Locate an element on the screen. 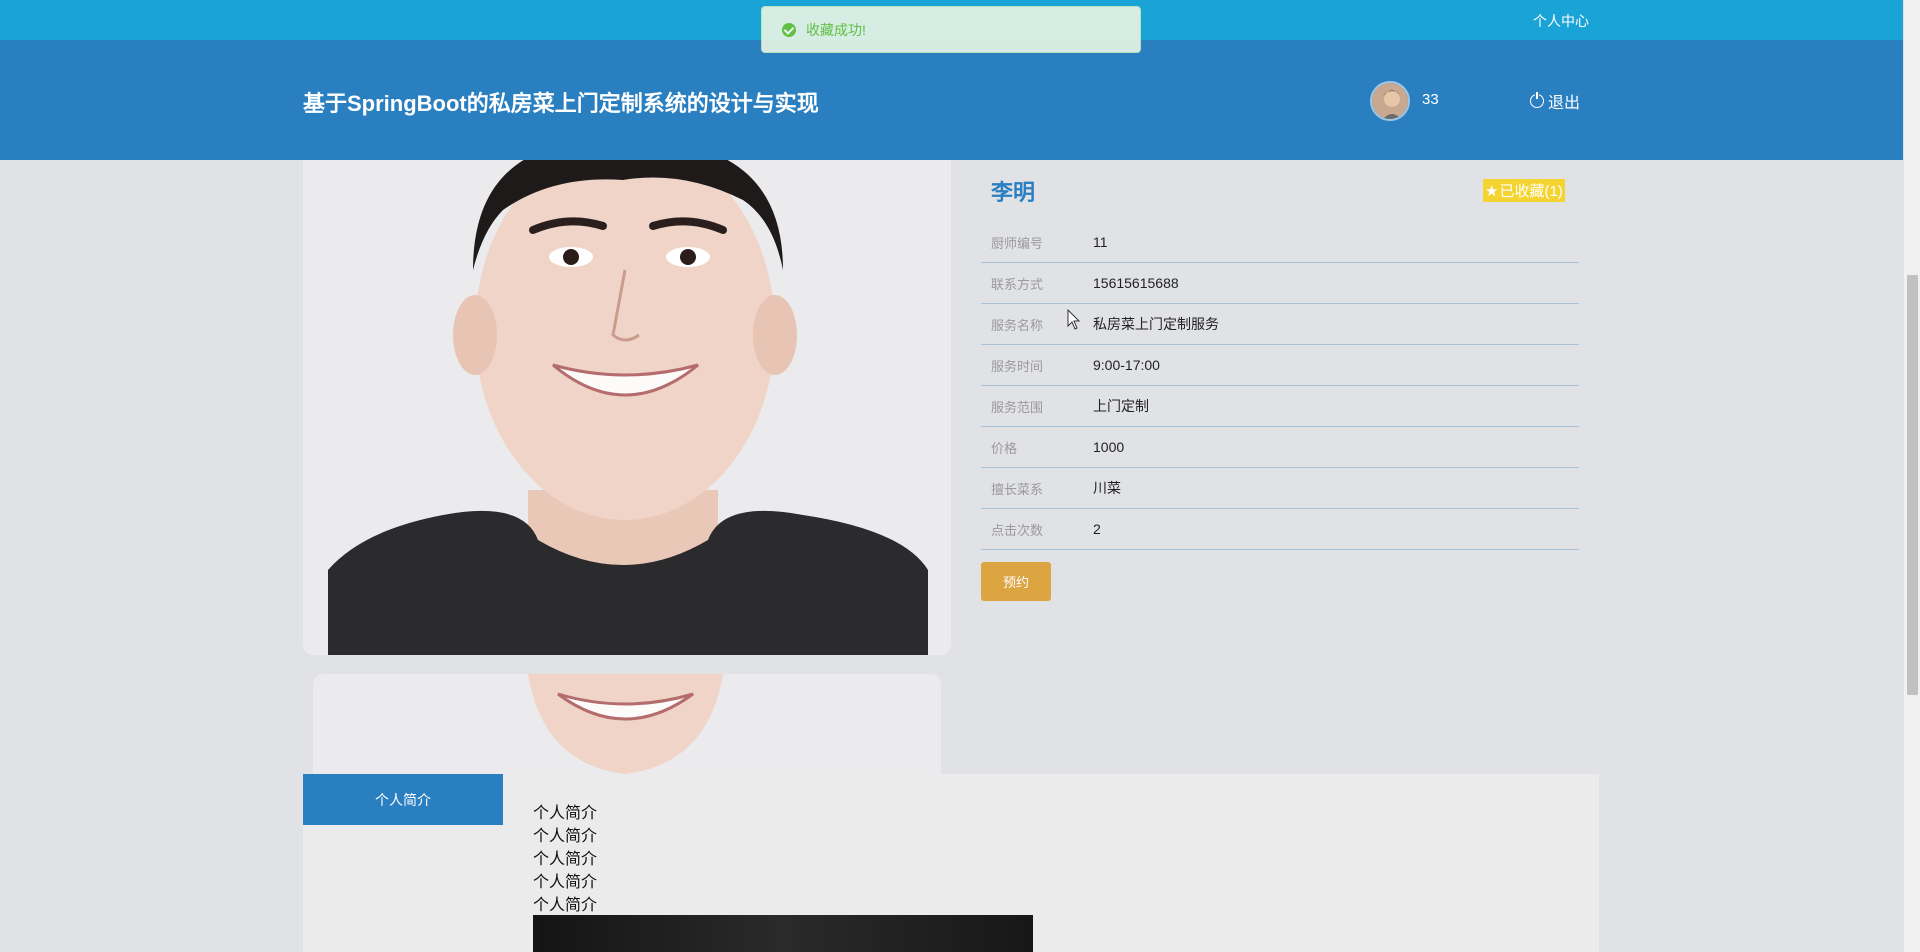 Image resolution: width=1920 pixels, height=952 pixels. info-label: 厨师编号 is located at coordinates (1017, 243).